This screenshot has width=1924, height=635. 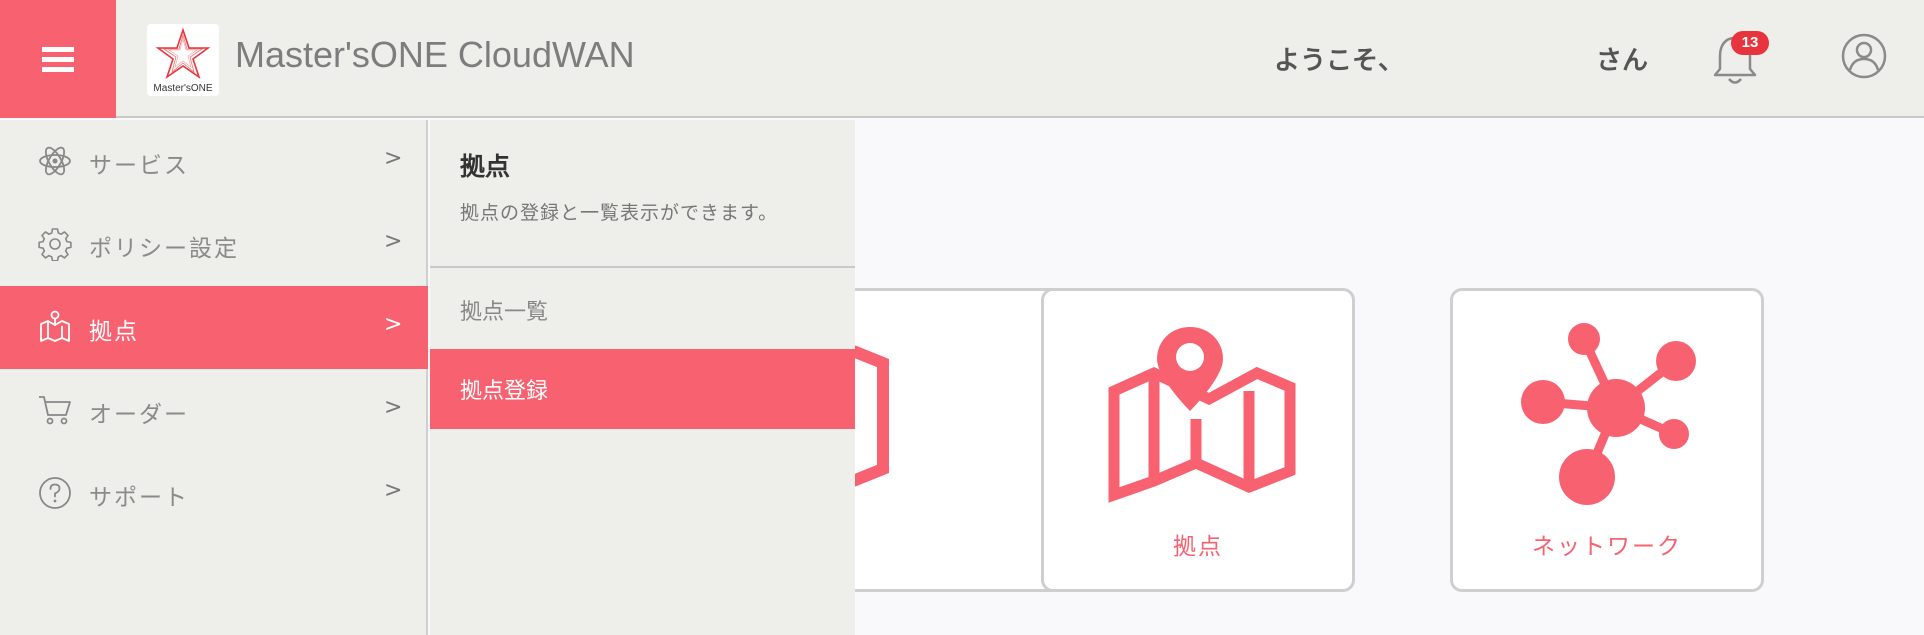 What do you see at coordinates (55, 244) in the screenshot?
I see `gear-icon` at bounding box center [55, 244].